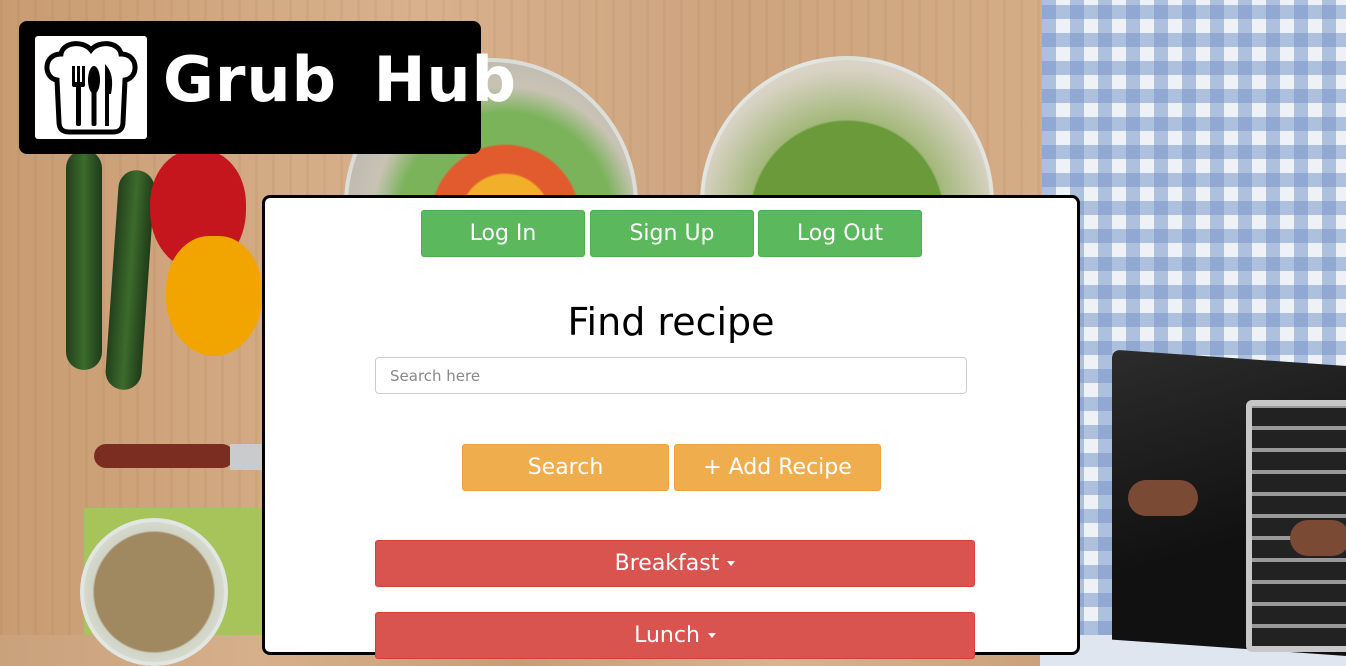 This screenshot has height=666, width=1346. What do you see at coordinates (214, 296) in the screenshot?
I see `background-yellow-pepper` at bounding box center [214, 296].